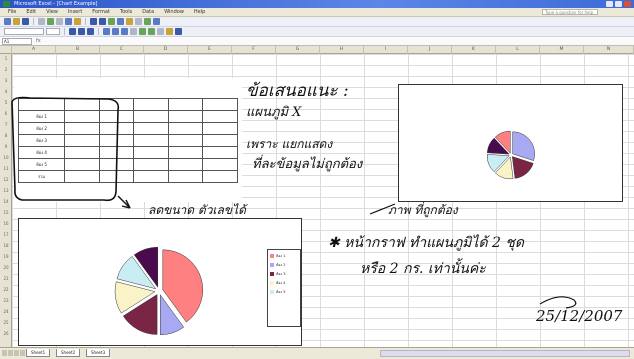 The width and height of the screenshot is (634, 359). What do you see at coordinates (178, 31) in the screenshot?
I see `font-color-icon` at bounding box center [178, 31].